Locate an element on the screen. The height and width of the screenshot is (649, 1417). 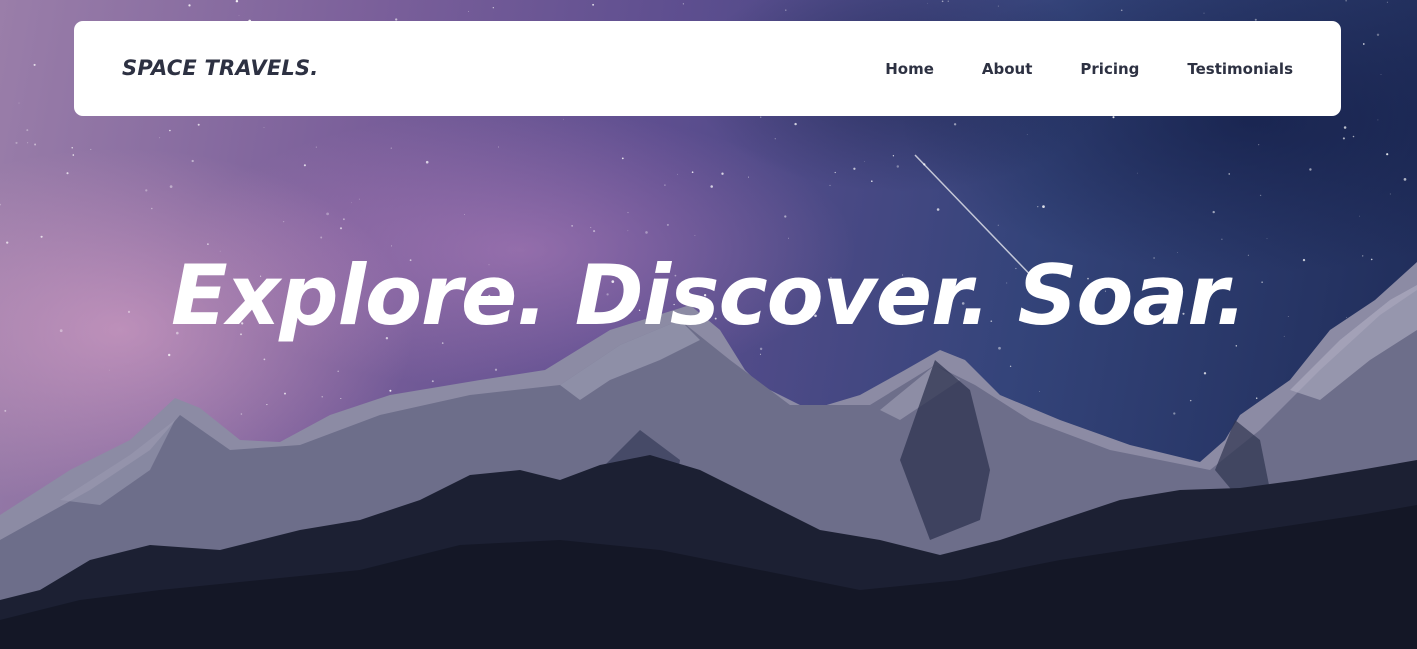
brand-logo: SPACE TRAVELS. is located at coordinates (220, 68).